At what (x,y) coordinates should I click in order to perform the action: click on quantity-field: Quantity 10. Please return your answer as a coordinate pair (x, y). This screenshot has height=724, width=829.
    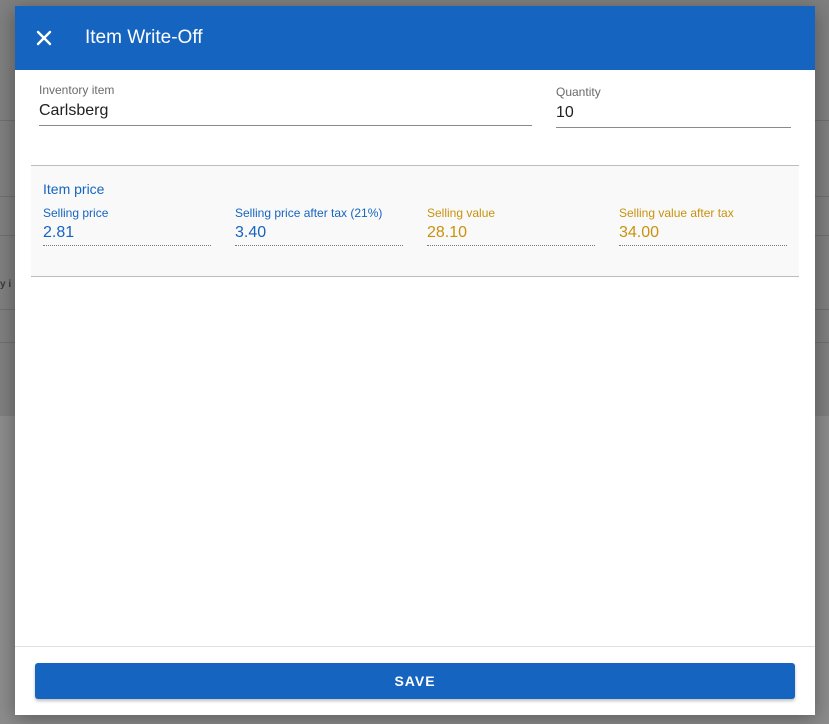
    Looking at the image, I should click on (673, 106).